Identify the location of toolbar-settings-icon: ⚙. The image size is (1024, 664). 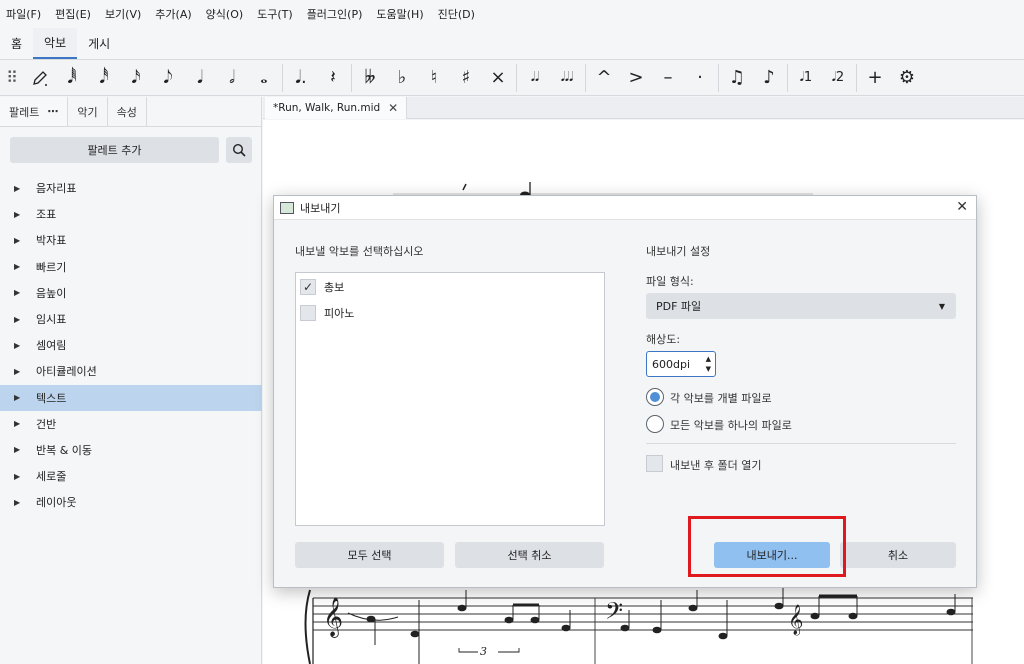
(907, 78).